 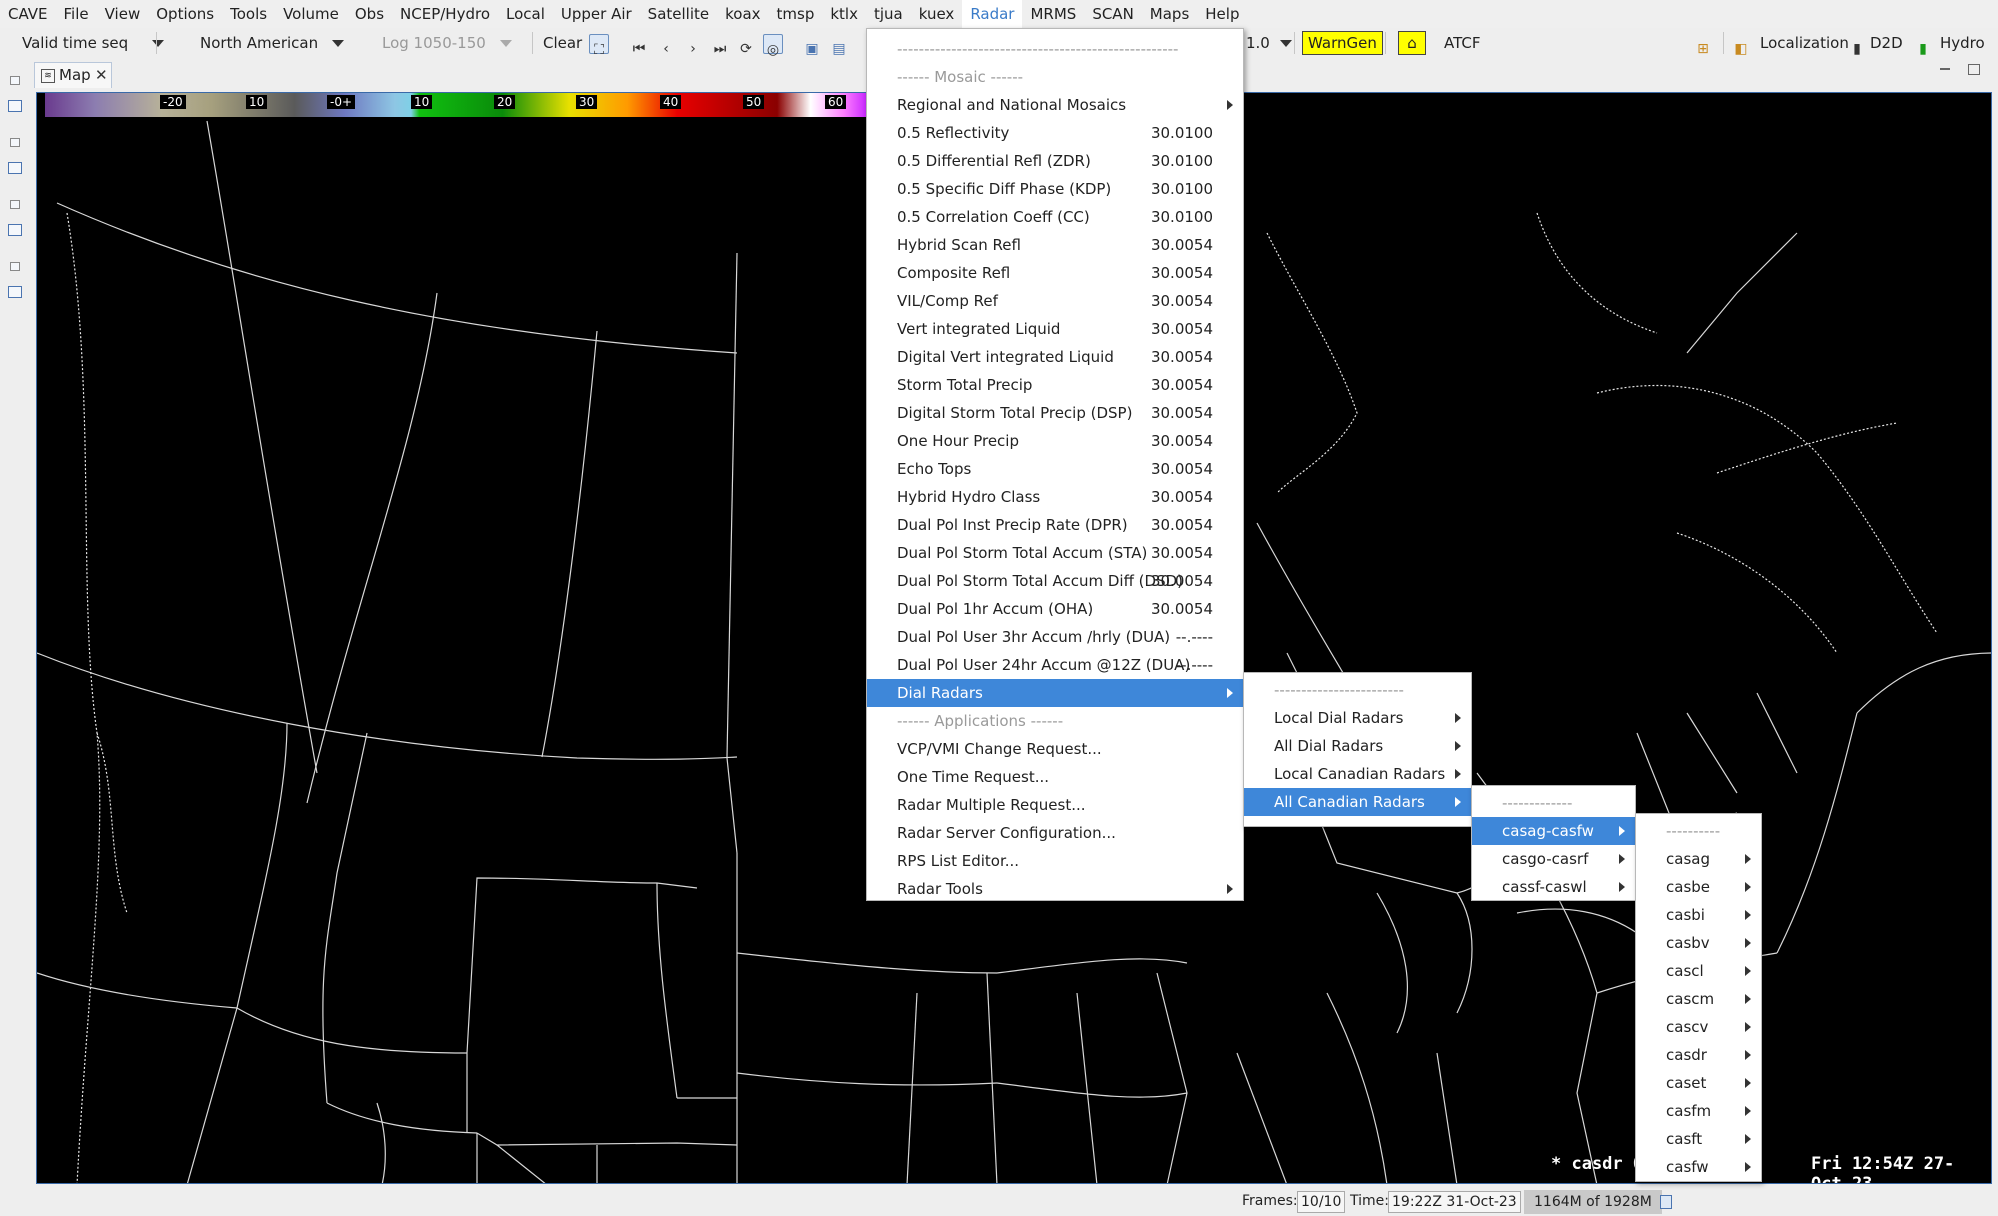 What do you see at coordinates (1055, 161) in the screenshot?
I see `radar-menu-item-0-5-differential-refl-zdr: 0.5 Differential Refl (ZDR) 30.0100` at bounding box center [1055, 161].